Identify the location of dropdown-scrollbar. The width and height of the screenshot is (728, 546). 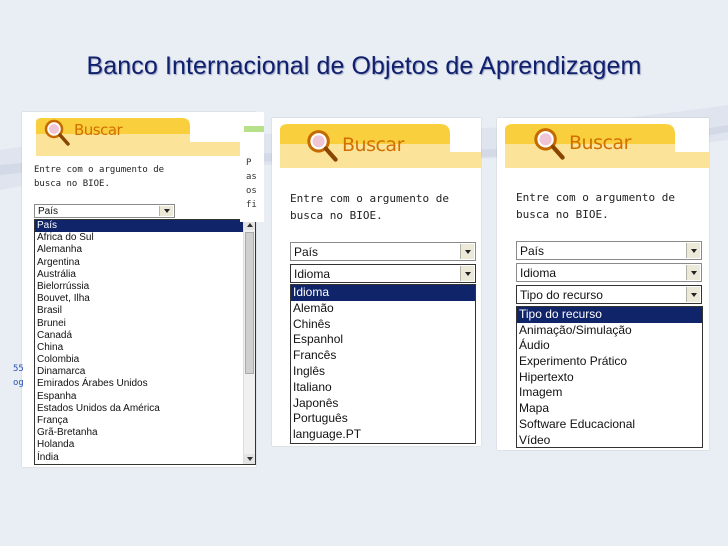
(249, 342).